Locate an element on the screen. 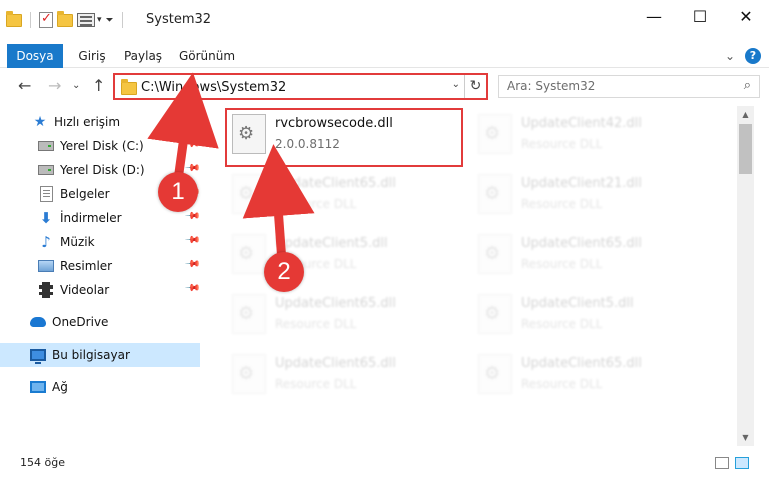  scroll-down-icon: ▼ is located at coordinates (745, 437).